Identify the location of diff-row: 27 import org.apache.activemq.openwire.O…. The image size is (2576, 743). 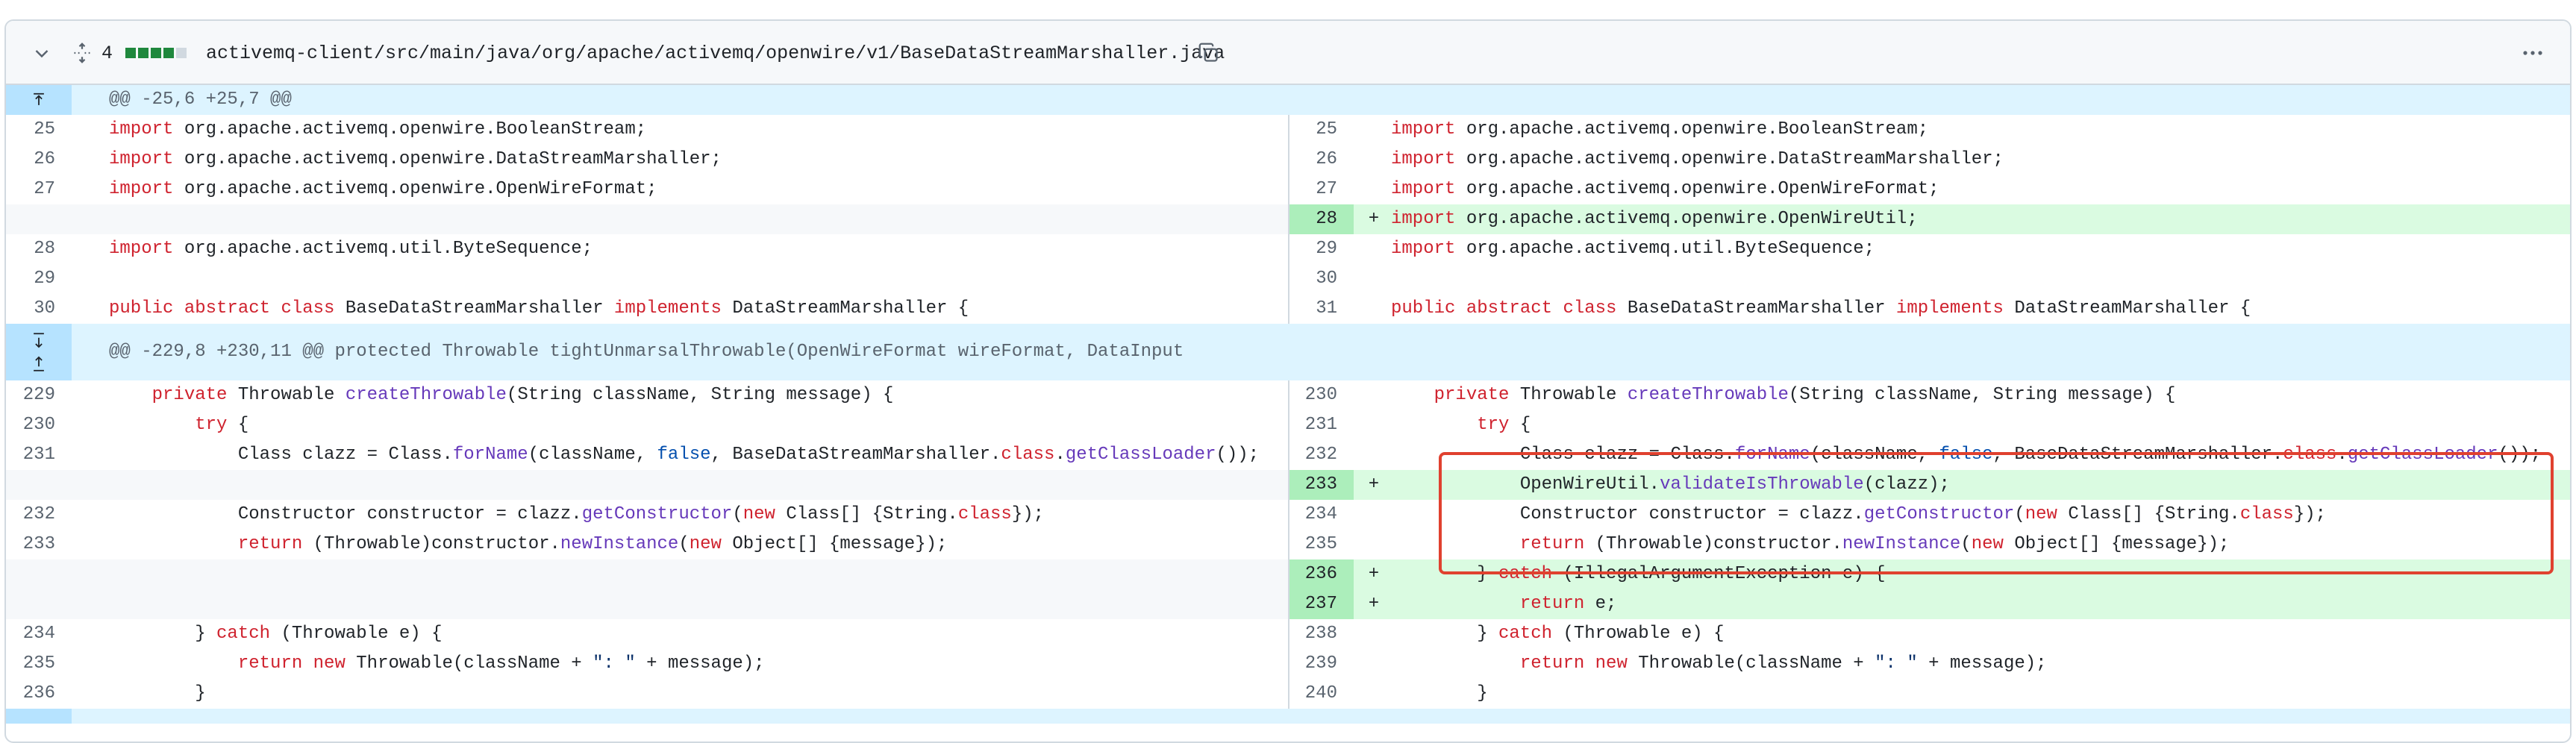
(1288, 189).